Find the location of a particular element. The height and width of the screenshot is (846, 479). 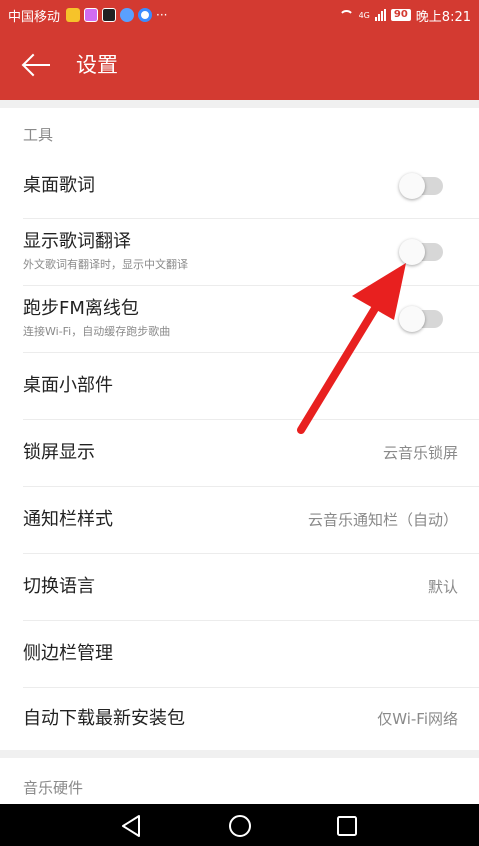

setting-label: 桌面小部件 is located at coordinates (68, 385).